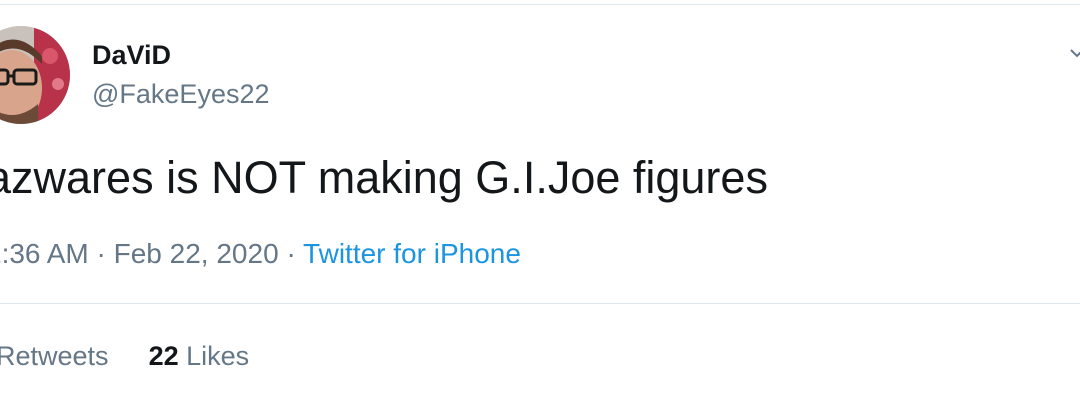 Image resolution: width=1080 pixels, height=400 pixels. What do you see at coordinates (35, 75) in the screenshot?
I see `avatar` at bounding box center [35, 75].